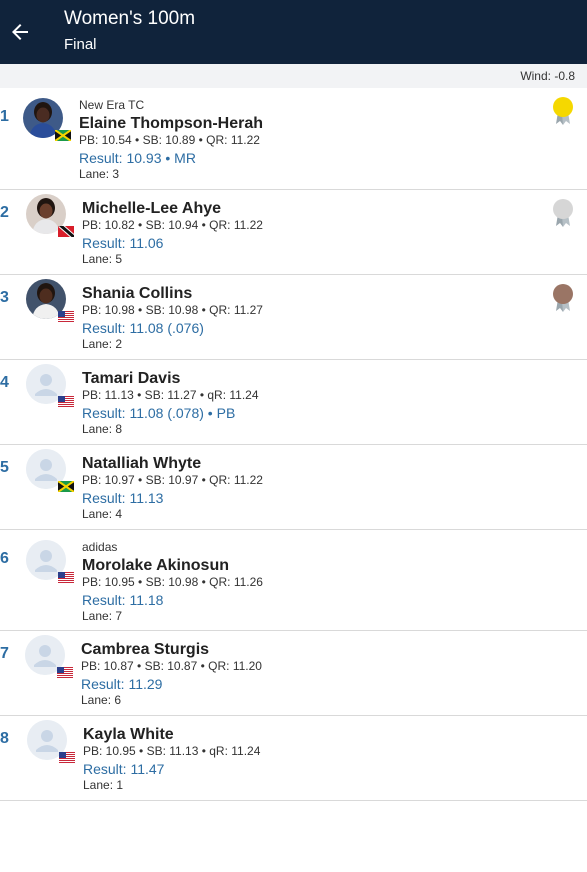  Describe the element at coordinates (124, 769) in the screenshot. I see `result-time: Result: 11.47` at that location.